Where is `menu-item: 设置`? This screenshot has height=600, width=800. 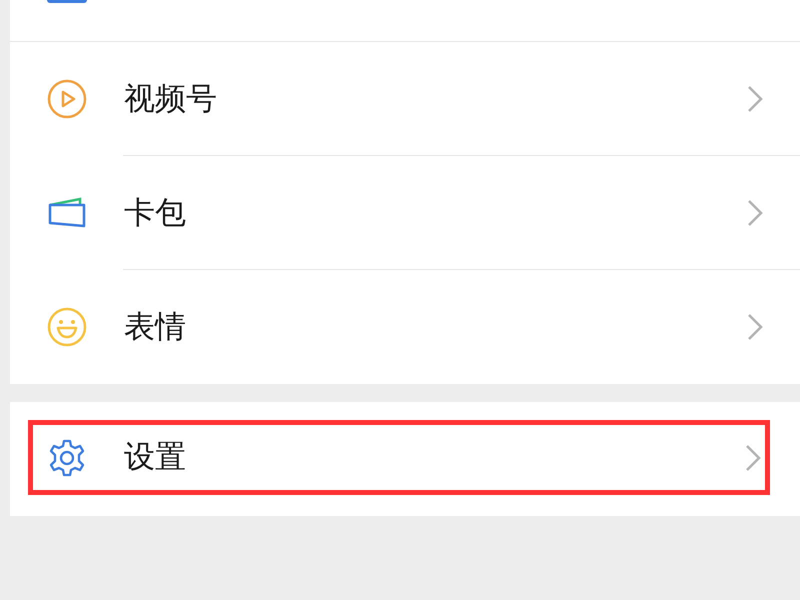 menu-item: 设置 is located at coordinates (399, 457).